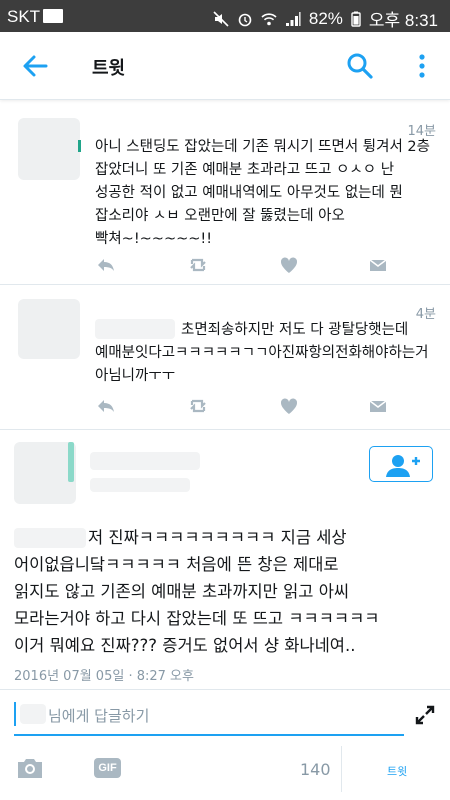 Image resolution: width=450 pixels, height=800 pixels. I want to click on gif-button: GIF, so click(107, 768).